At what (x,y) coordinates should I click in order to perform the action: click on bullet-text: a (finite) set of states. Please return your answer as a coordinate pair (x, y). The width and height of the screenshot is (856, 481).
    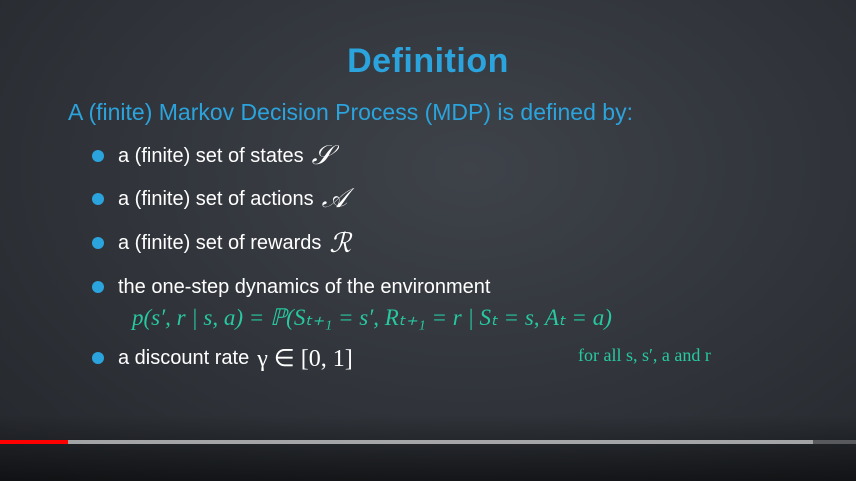
    Looking at the image, I should click on (211, 155).